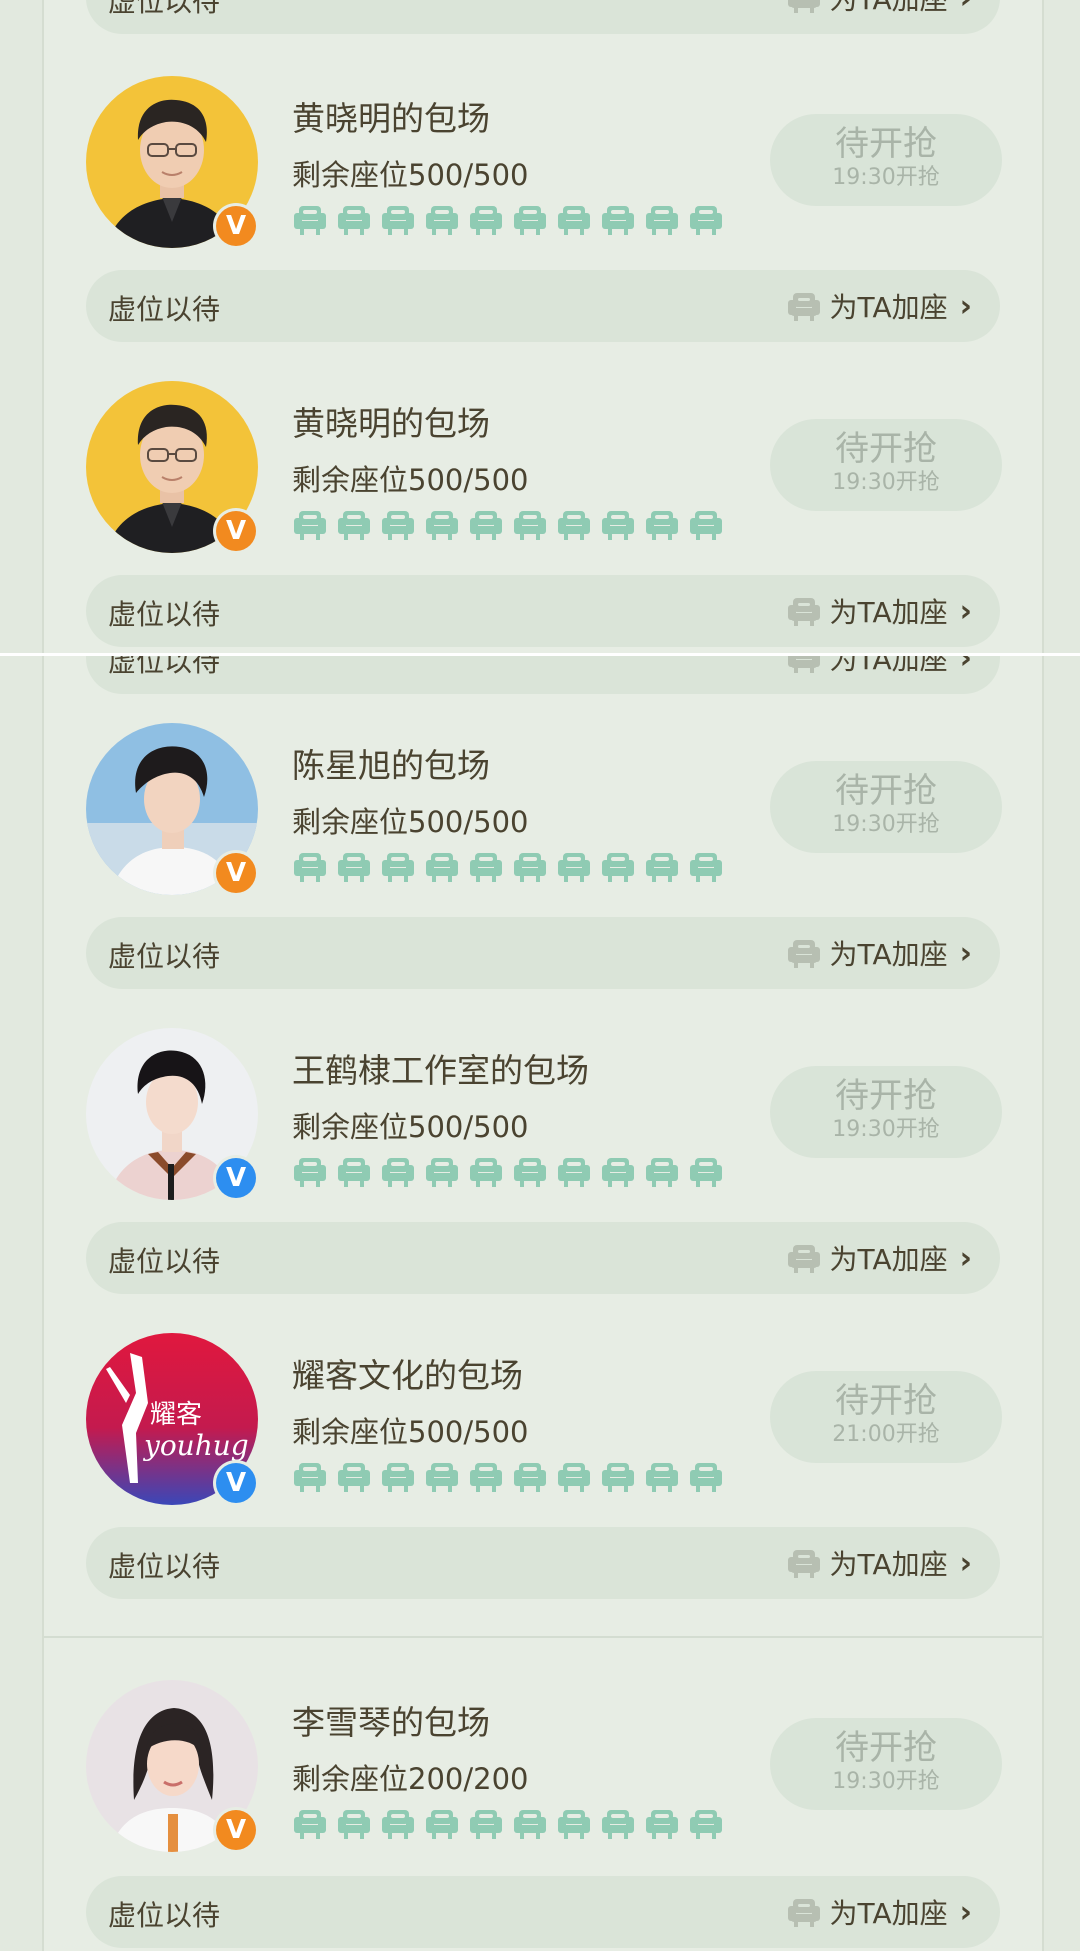 This screenshot has height=1951, width=1080. Describe the element at coordinates (543, 1637) in the screenshot. I see `section-divider` at that location.